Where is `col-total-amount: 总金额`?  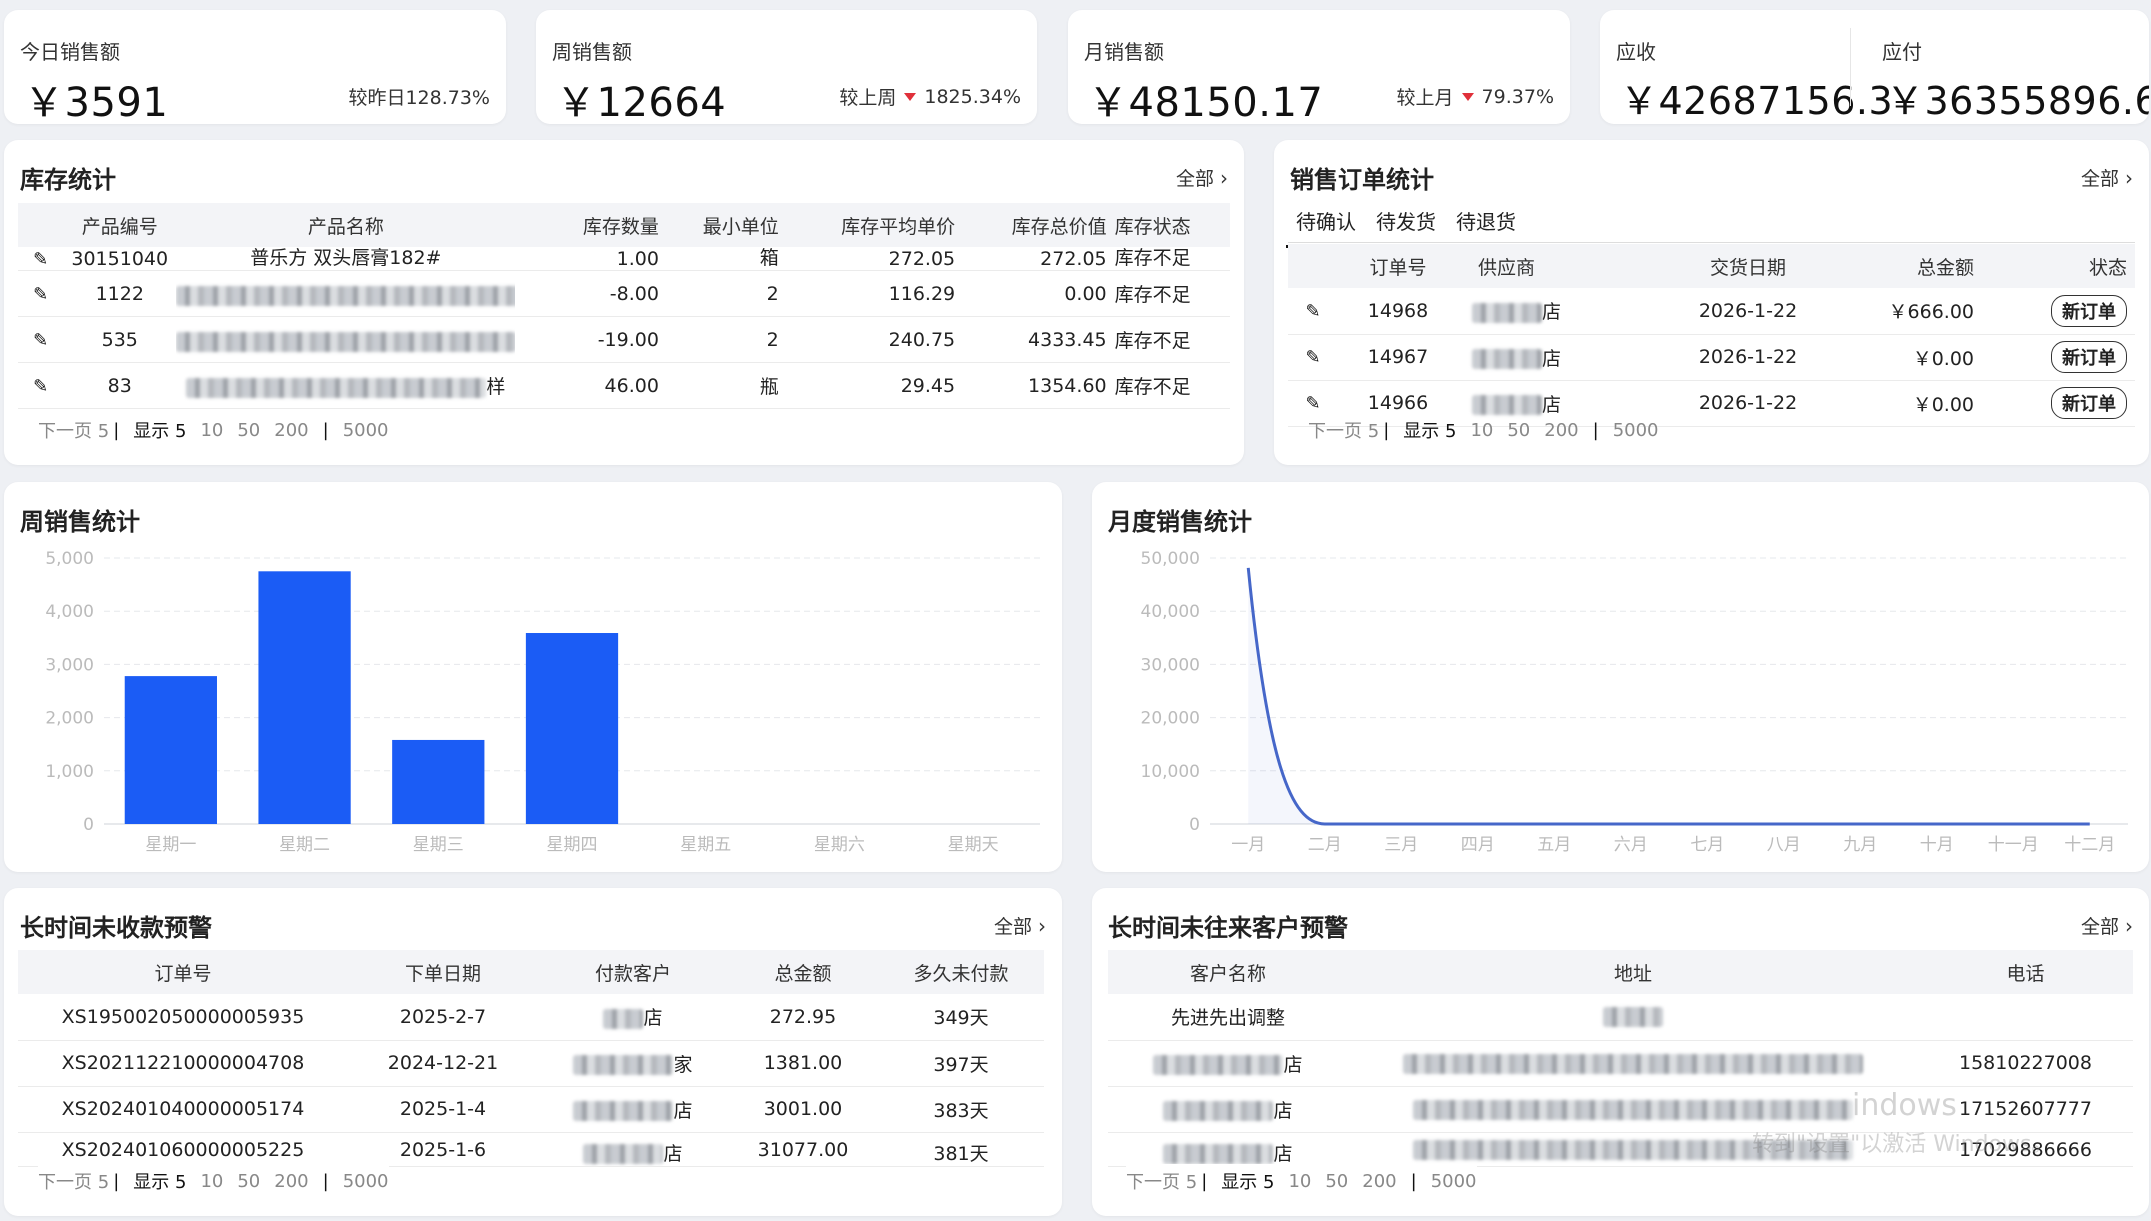
col-total-amount: 总金额 is located at coordinates (803, 972).